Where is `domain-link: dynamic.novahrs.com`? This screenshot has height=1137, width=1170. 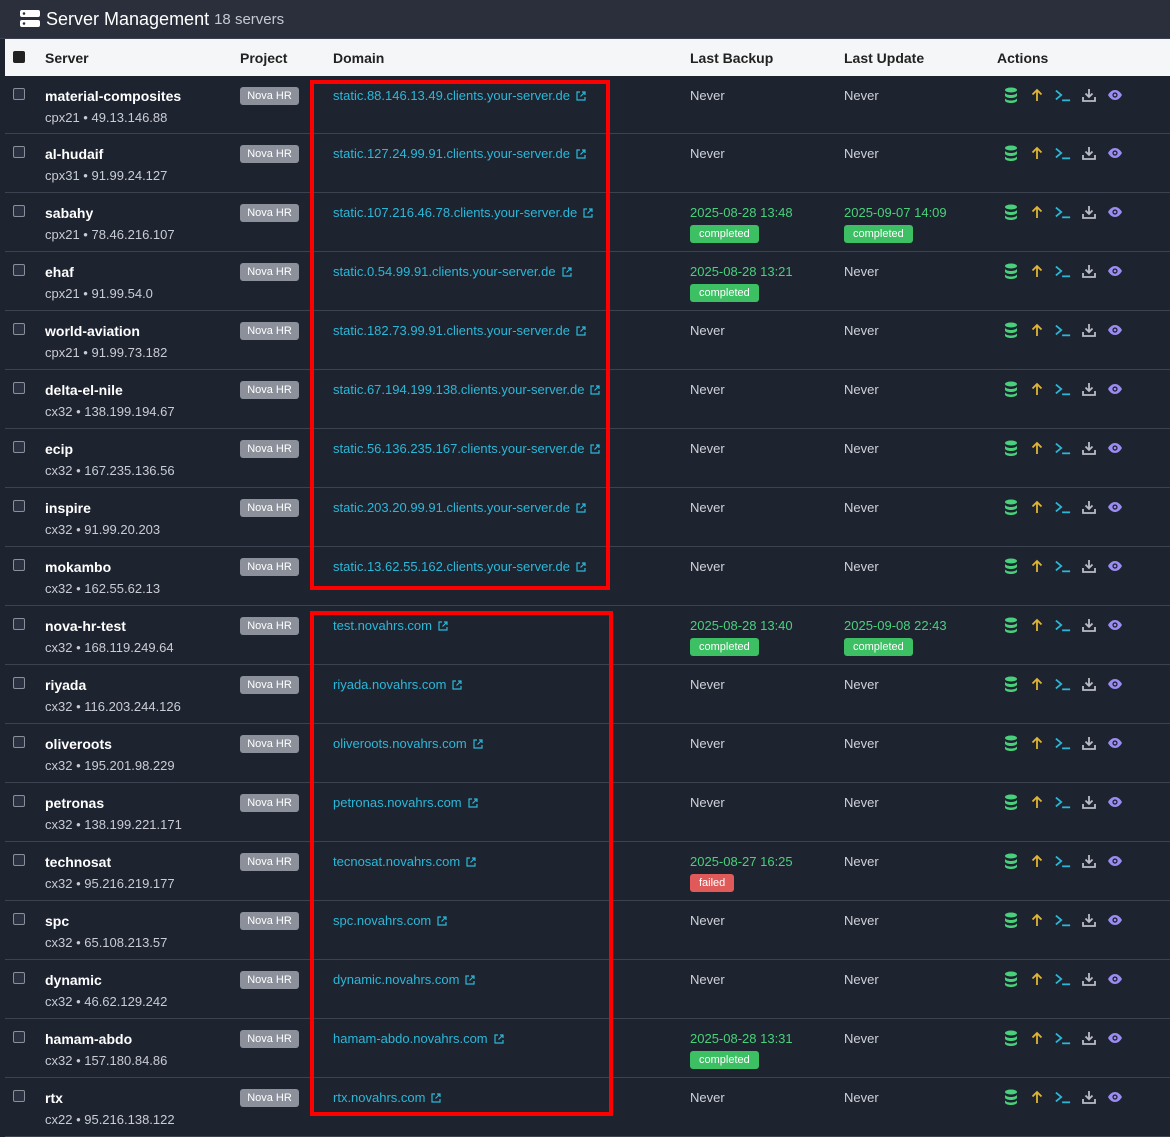
domain-link: dynamic.novahrs.com is located at coordinates (404, 979).